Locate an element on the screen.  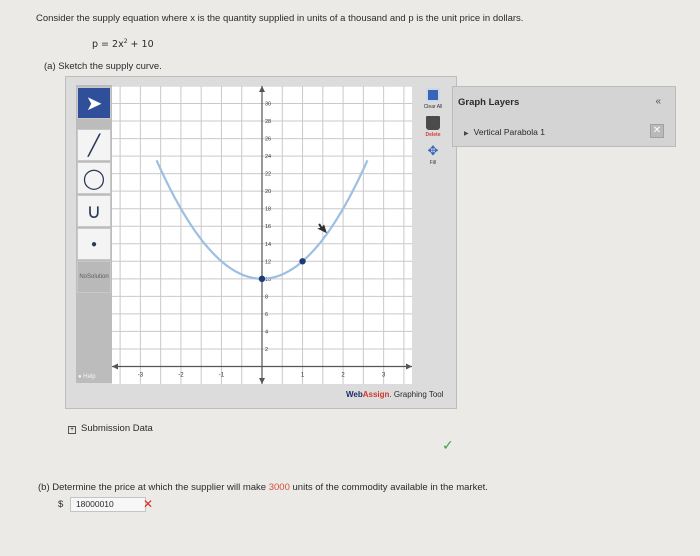
expand-plus-icon: + is located at coordinates (72, 430).